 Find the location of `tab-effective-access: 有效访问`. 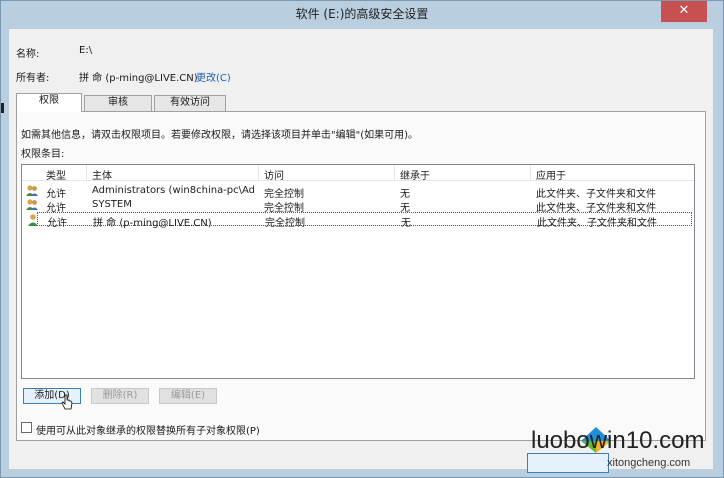

tab-effective-access: 有效访问 is located at coordinates (190, 103).